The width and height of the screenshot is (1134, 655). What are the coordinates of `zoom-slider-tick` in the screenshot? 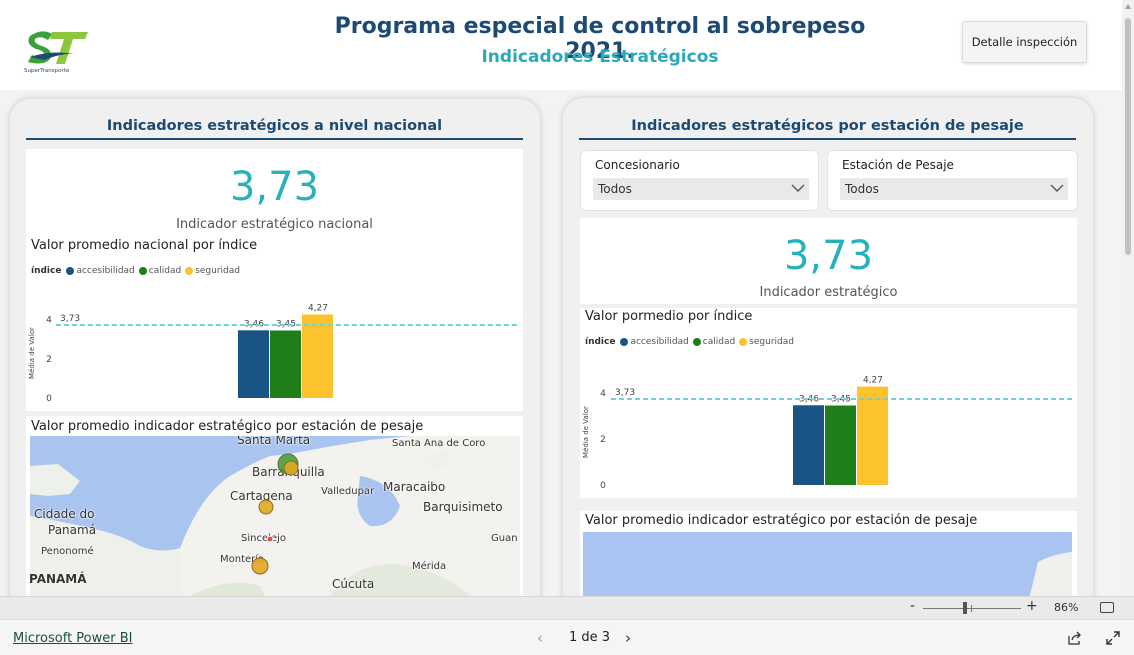 It's located at (971, 608).